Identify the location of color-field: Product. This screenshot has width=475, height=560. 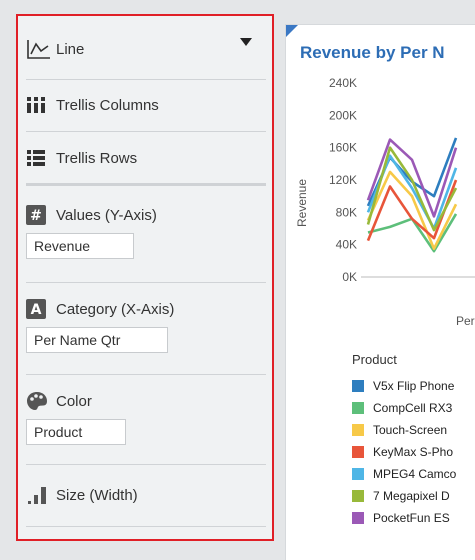
(76, 432).